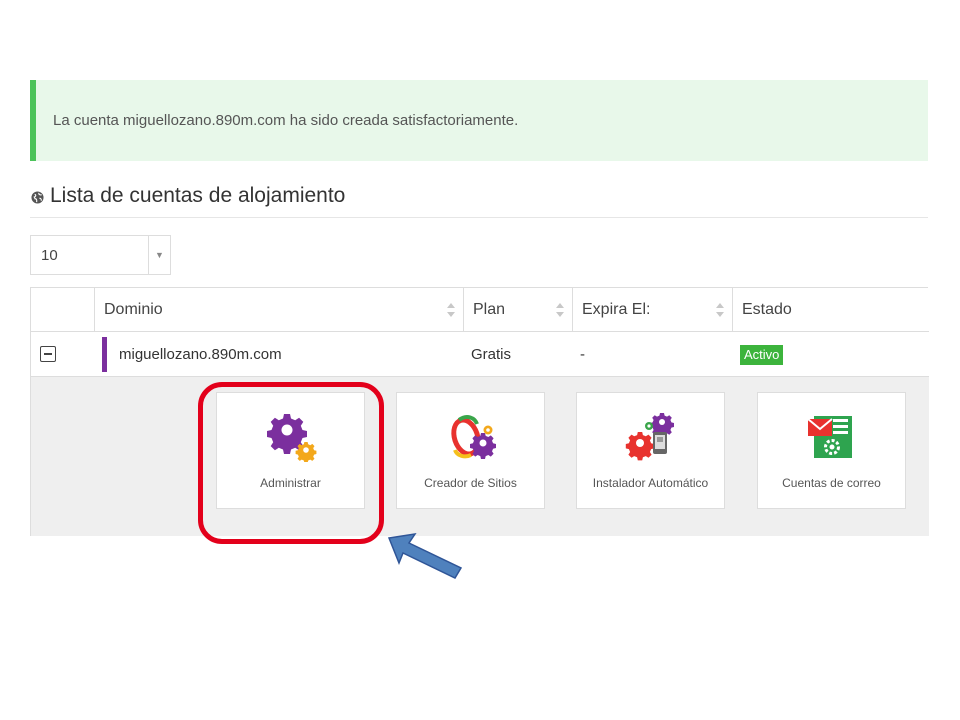 The width and height of the screenshot is (960, 720). I want to click on row-status: Activo, so click(762, 354).